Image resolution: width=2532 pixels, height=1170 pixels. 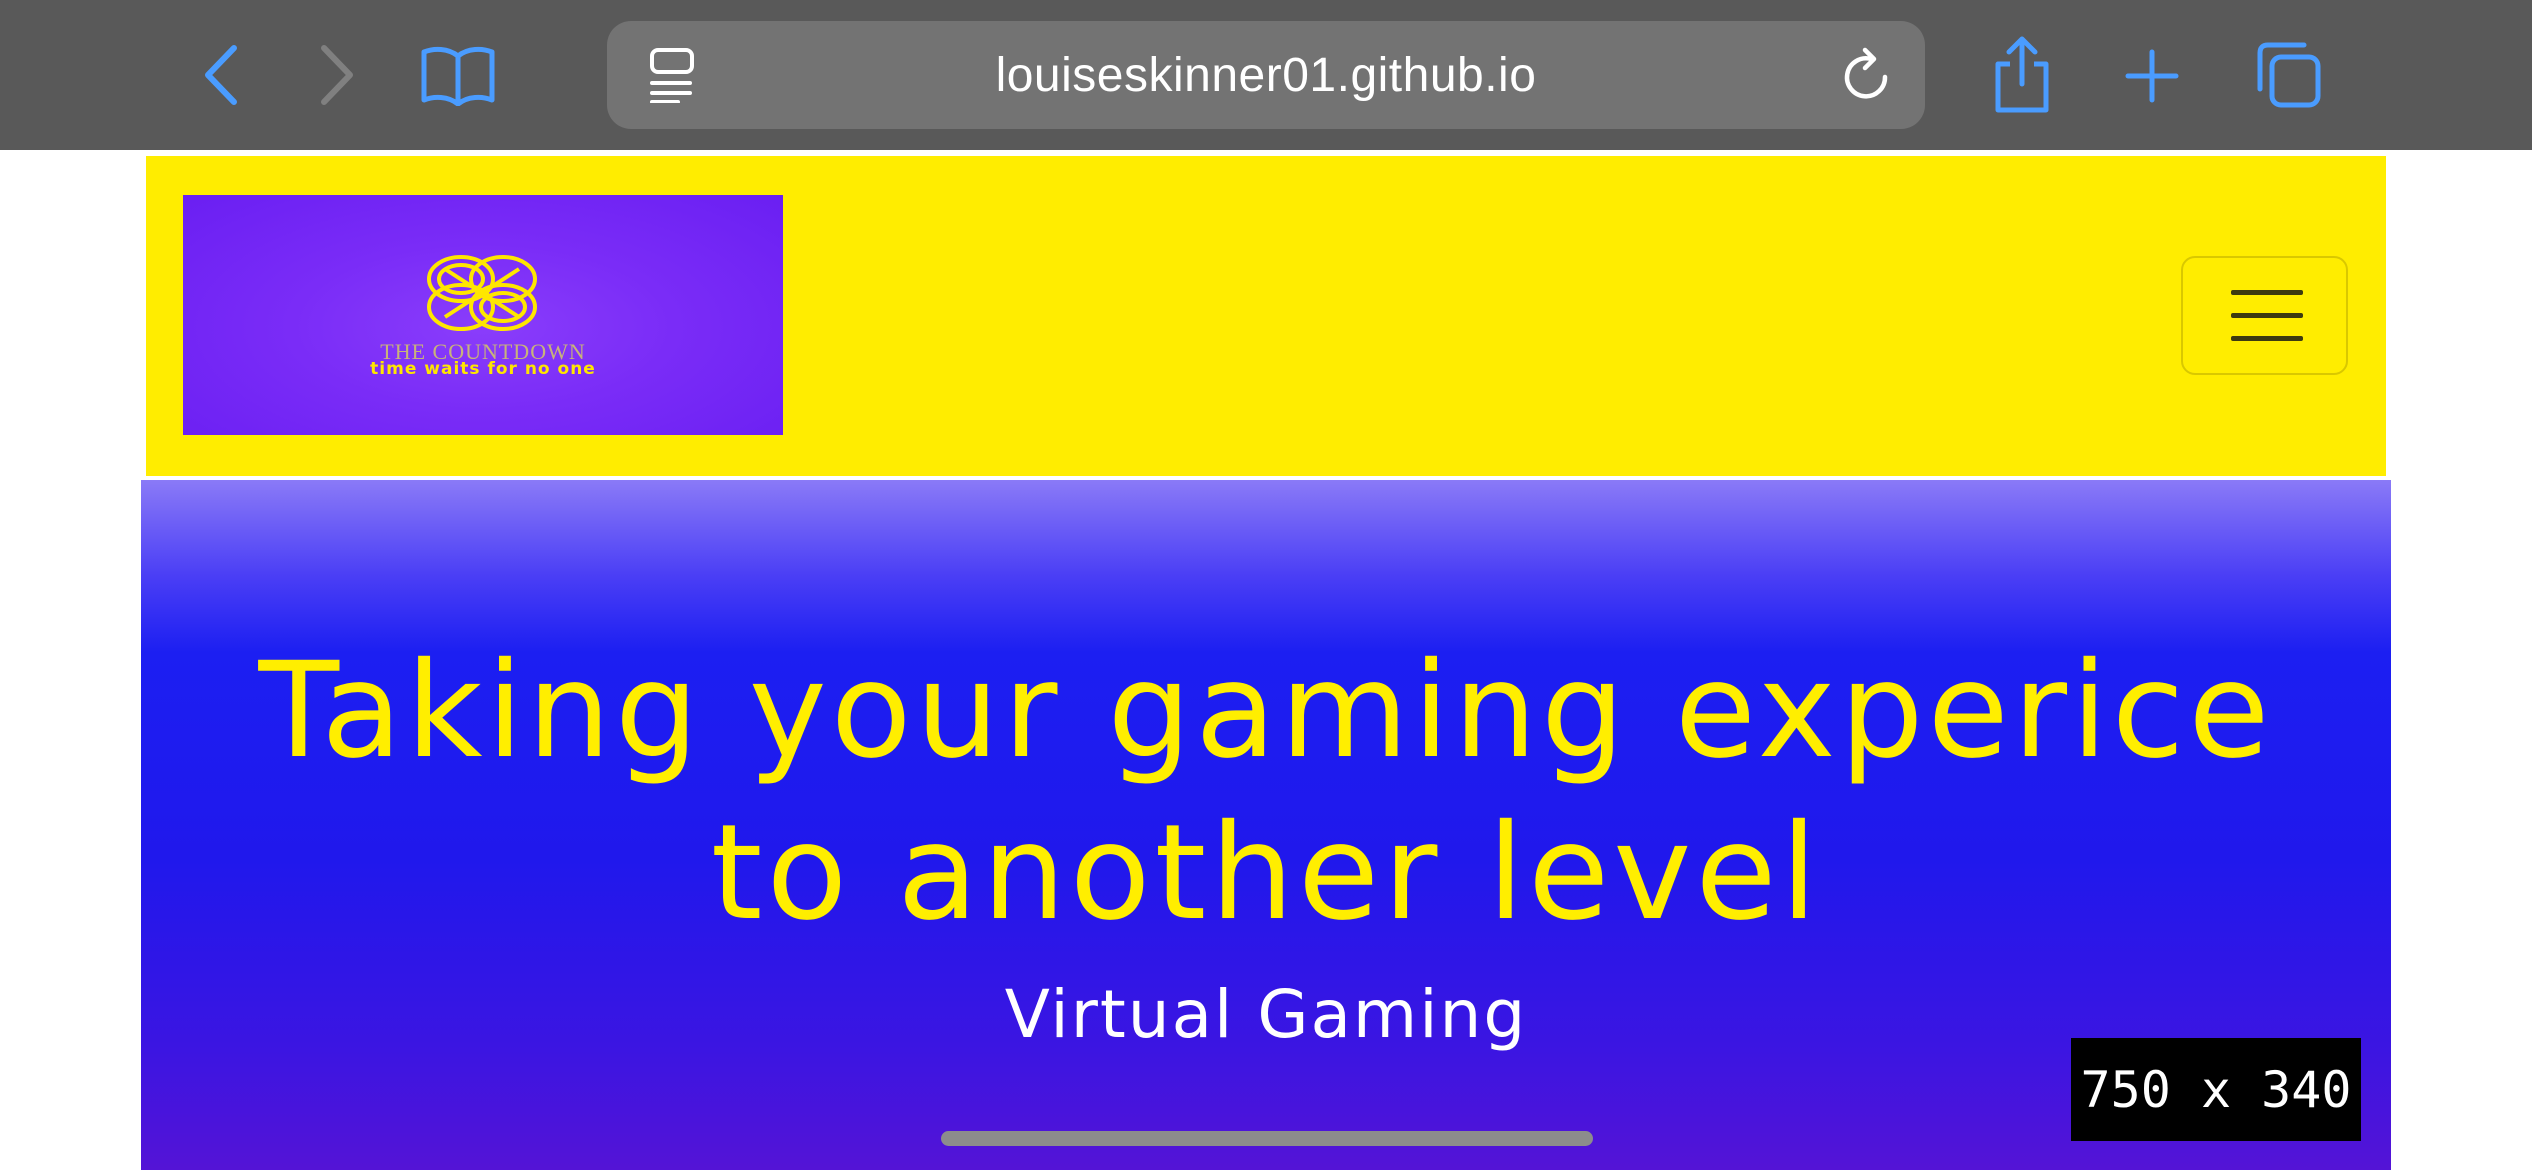 I want to click on hero-title-line-2: to another level, so click(x=1266, y=873).